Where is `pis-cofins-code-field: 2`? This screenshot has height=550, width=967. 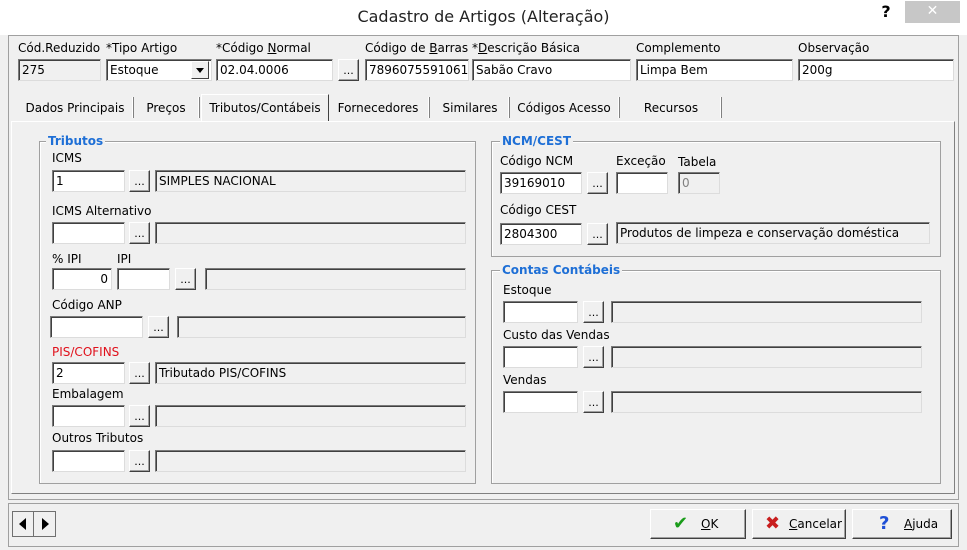
pis-cofins-code-field: 2 is located at coordinates (88, 373).